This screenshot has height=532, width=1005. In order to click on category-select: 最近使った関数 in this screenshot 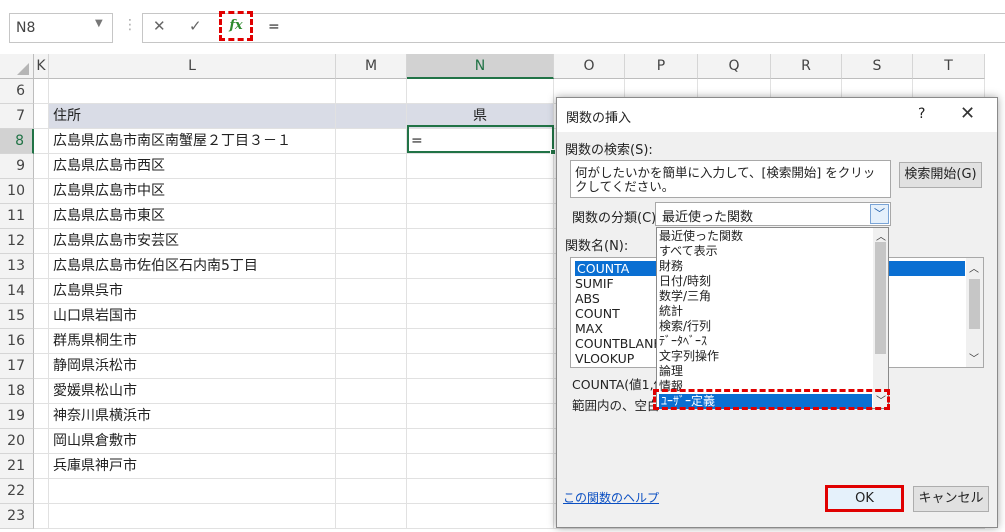, I will do `click(773, 214)`.